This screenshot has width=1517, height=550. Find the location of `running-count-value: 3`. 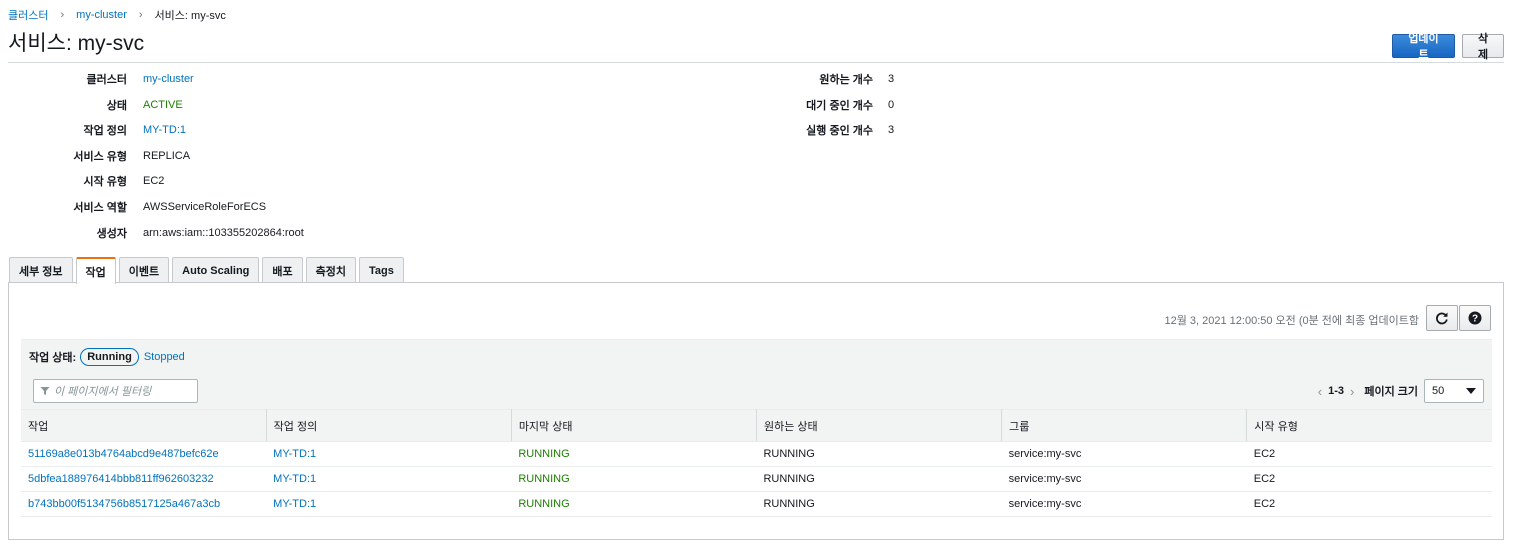

running-count-value: 3 is located at coordinates (891, 130).